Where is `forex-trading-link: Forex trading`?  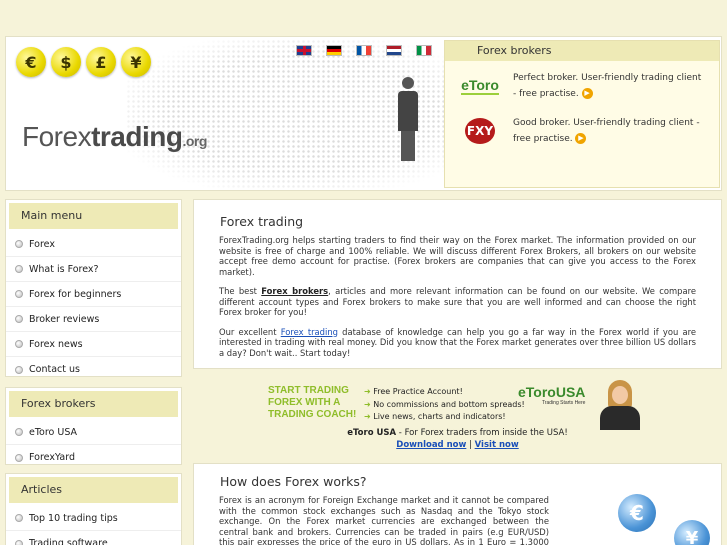 forex-trading-link: Forex trading is located at coordinates (309, 332).